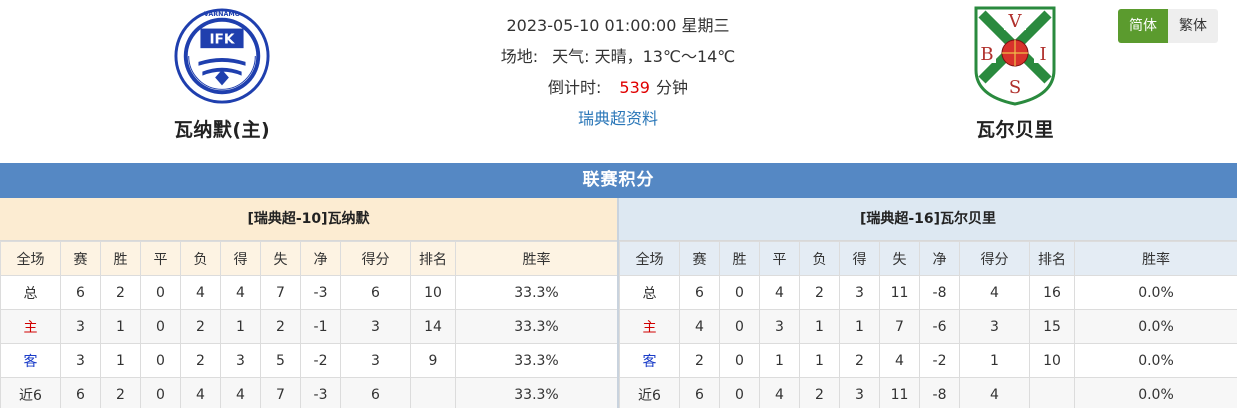 Image resolution: width=1237 pixels, height=408 pixels. What do you see at coordinates (1193, 26) in the screenshot?
I see `traditional-chinese-button: 繁体` at bounding box center [1193, 26].